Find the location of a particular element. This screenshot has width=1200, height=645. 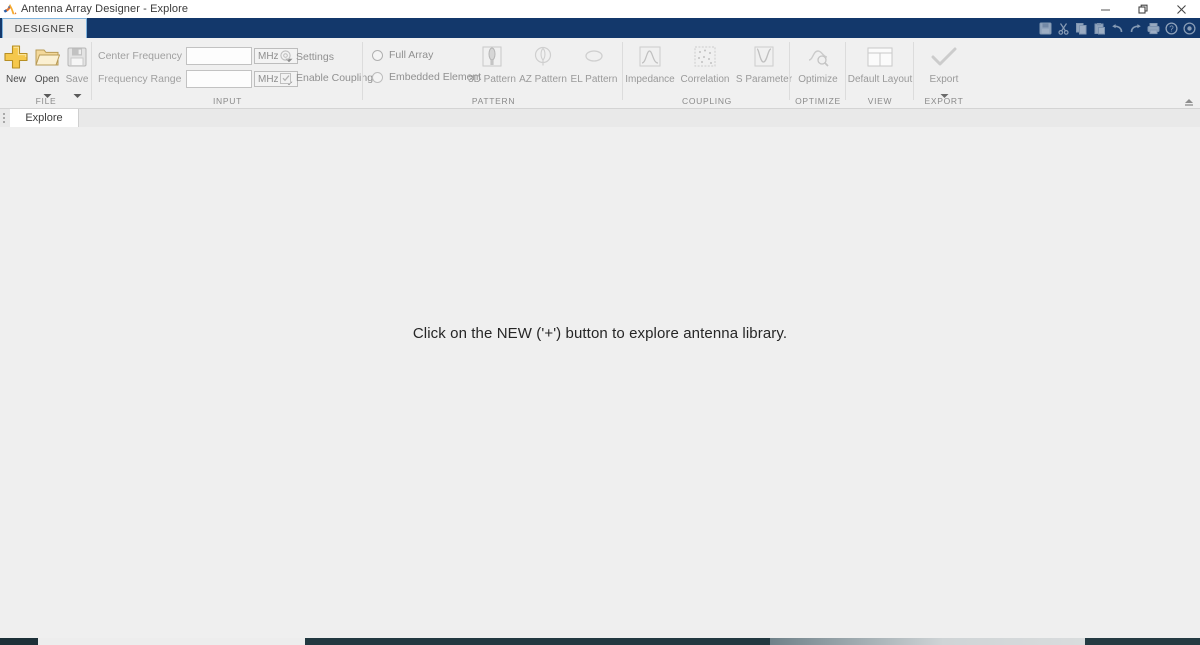

print-icon is located at coordinates (1153, 28).